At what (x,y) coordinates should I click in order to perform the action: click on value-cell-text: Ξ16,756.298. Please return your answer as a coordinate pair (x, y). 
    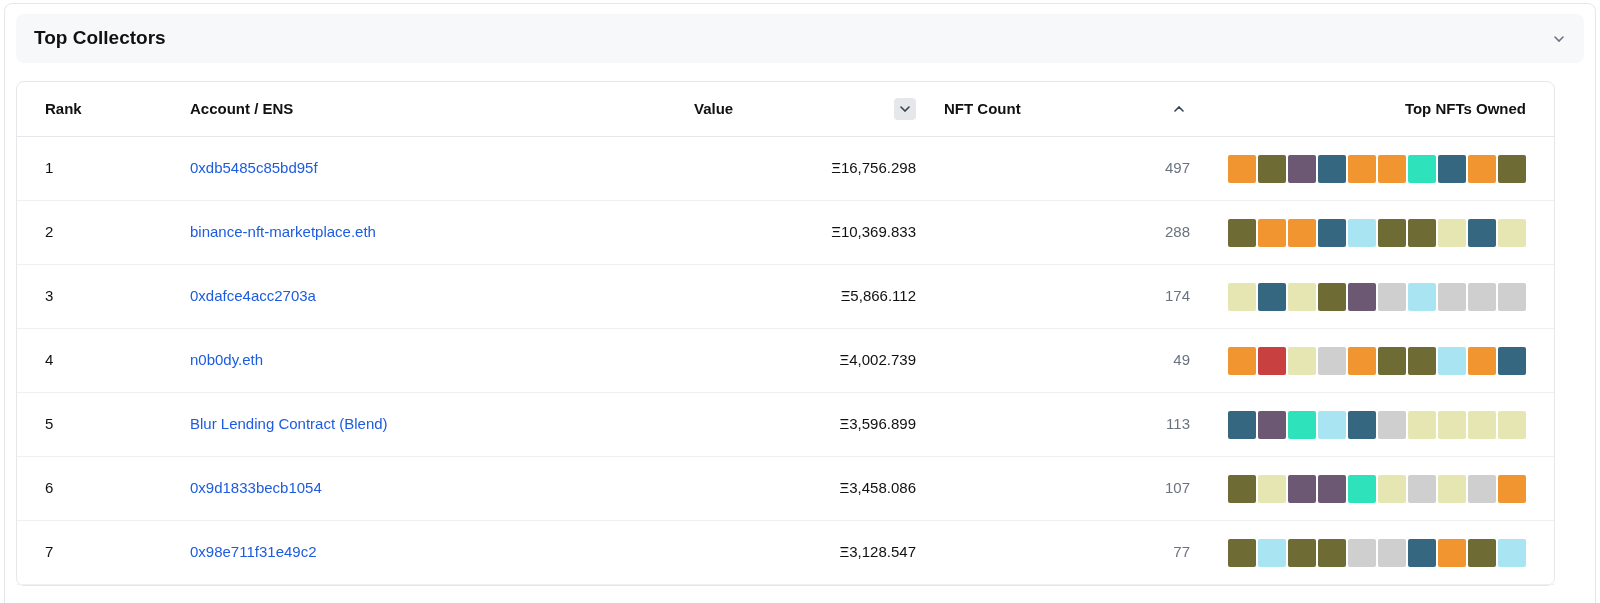
    Looking at the image, I should click on (873, 168).